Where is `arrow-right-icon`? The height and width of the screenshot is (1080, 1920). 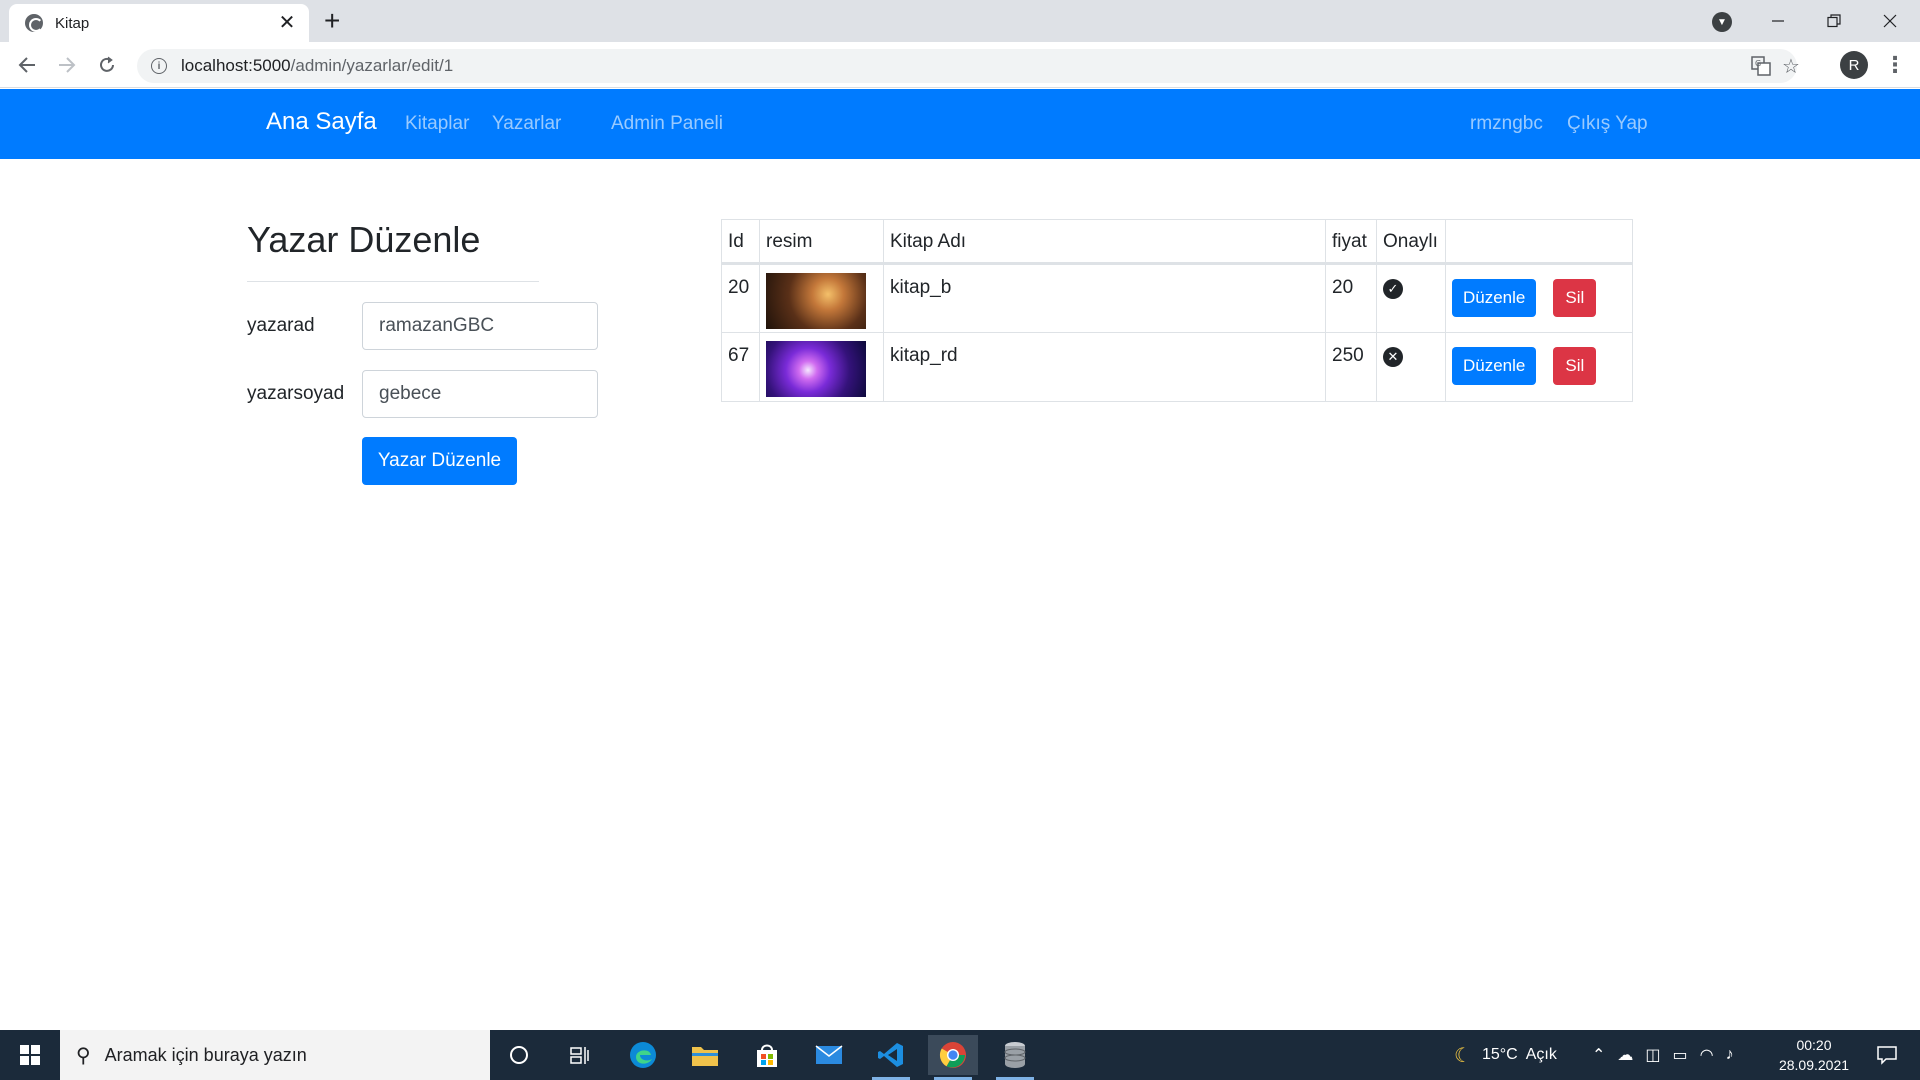 arrow-right-icon is located at coordinates (67, 65).